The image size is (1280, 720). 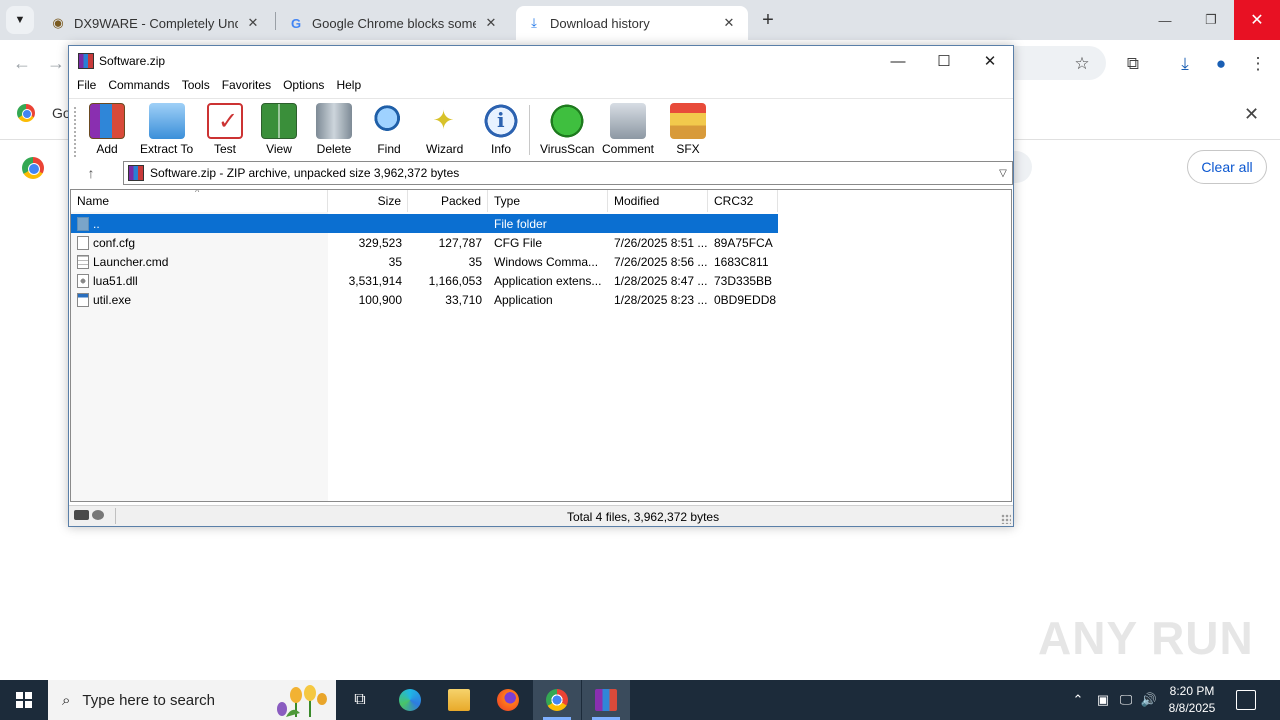 What do you see at coordinates (132, 61) in the screenshot?
I see `window-title: Software.zip` at bounding box center [132, 61].